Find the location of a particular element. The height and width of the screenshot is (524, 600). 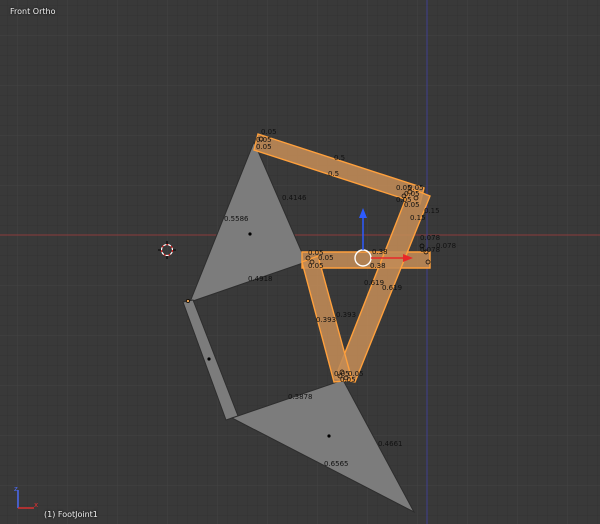

svg-text: x is located at coordinates (36, 505).